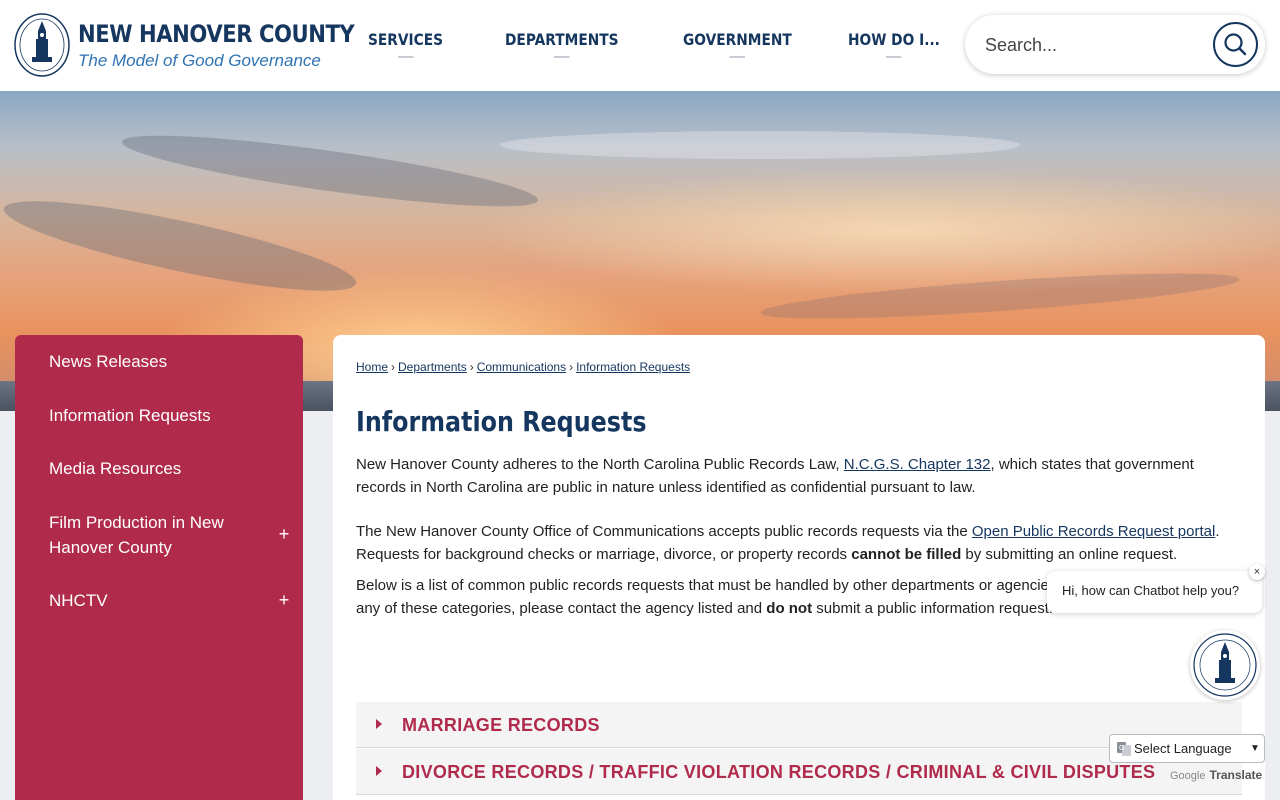 The image size is (1280, 800). What do you see at coordinates (405, 44) in the screenshot?
I see `nav-services: SERVICES` at bounding box center [405, 44].